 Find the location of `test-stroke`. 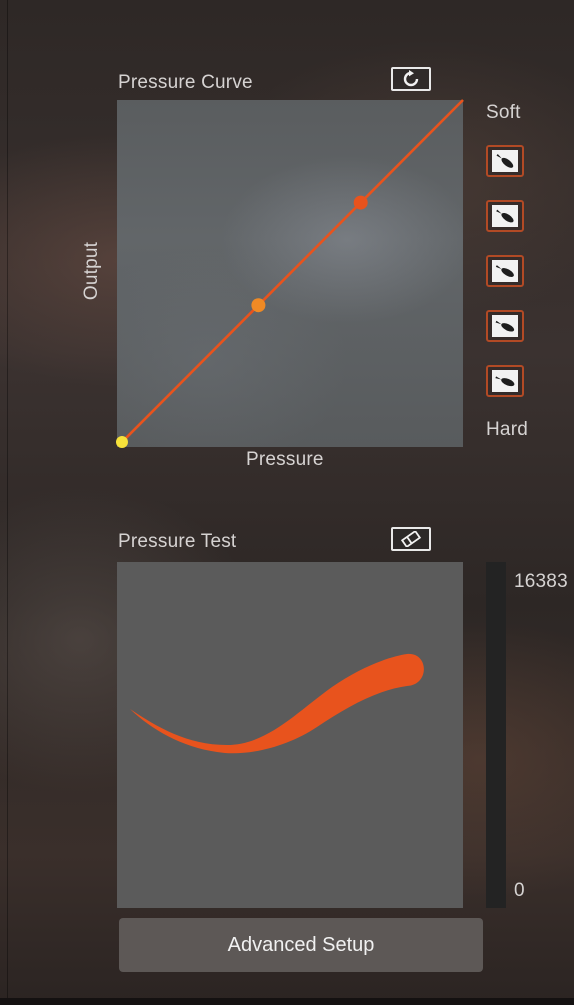

test-stroke is located at coordinates (277, 703).